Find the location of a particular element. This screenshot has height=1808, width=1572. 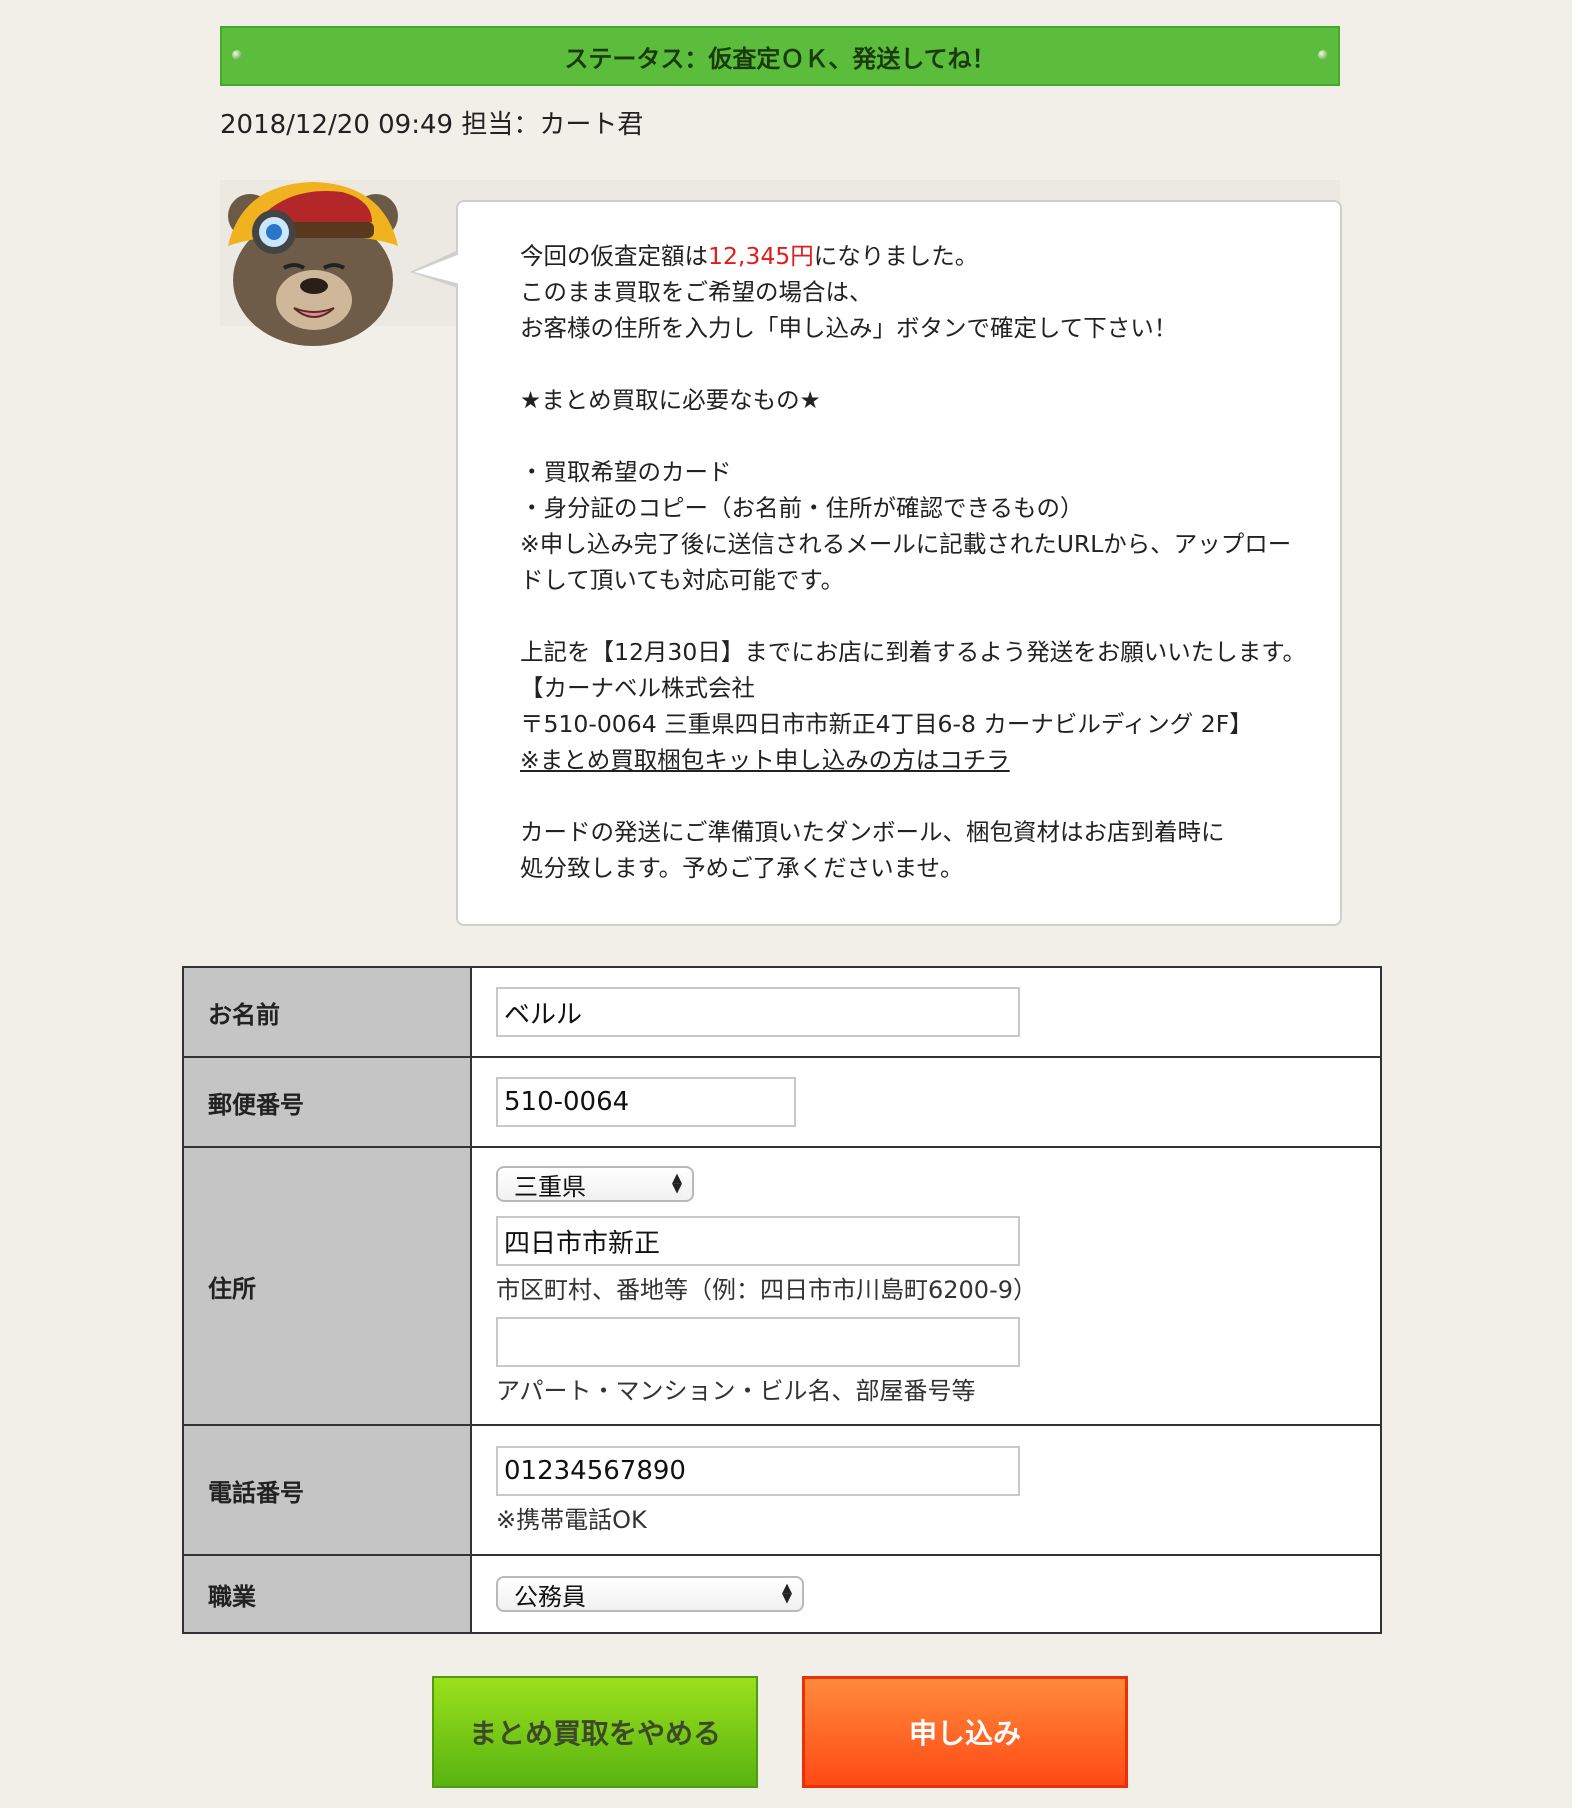

postal-cell is located at coordinates (926, 1102).